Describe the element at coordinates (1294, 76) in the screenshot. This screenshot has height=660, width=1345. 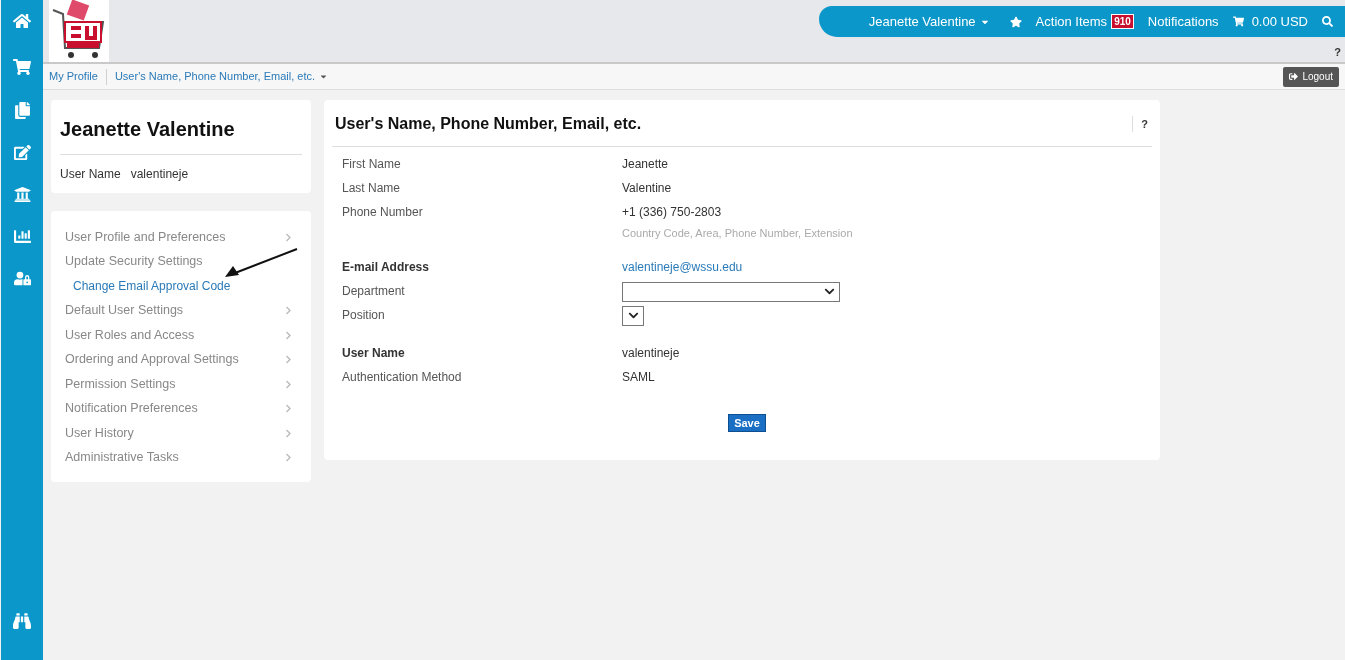
I see `logout-icon` at that location.